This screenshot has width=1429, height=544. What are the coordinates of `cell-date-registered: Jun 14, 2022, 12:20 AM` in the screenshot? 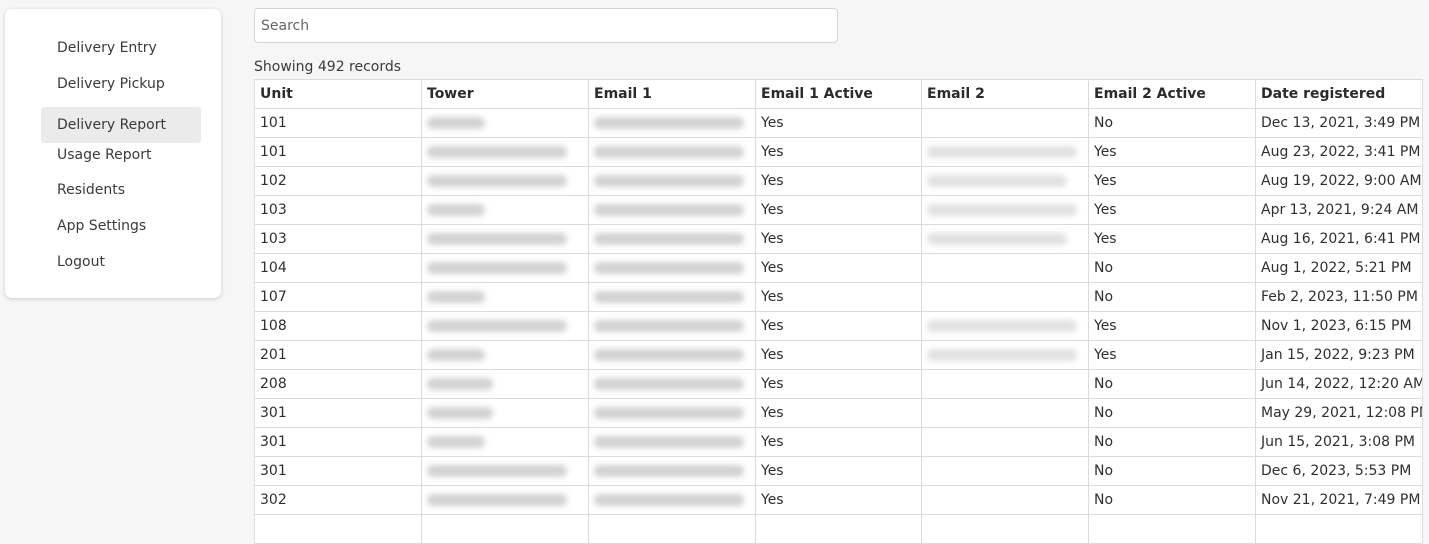 It's located at (1339, 384).